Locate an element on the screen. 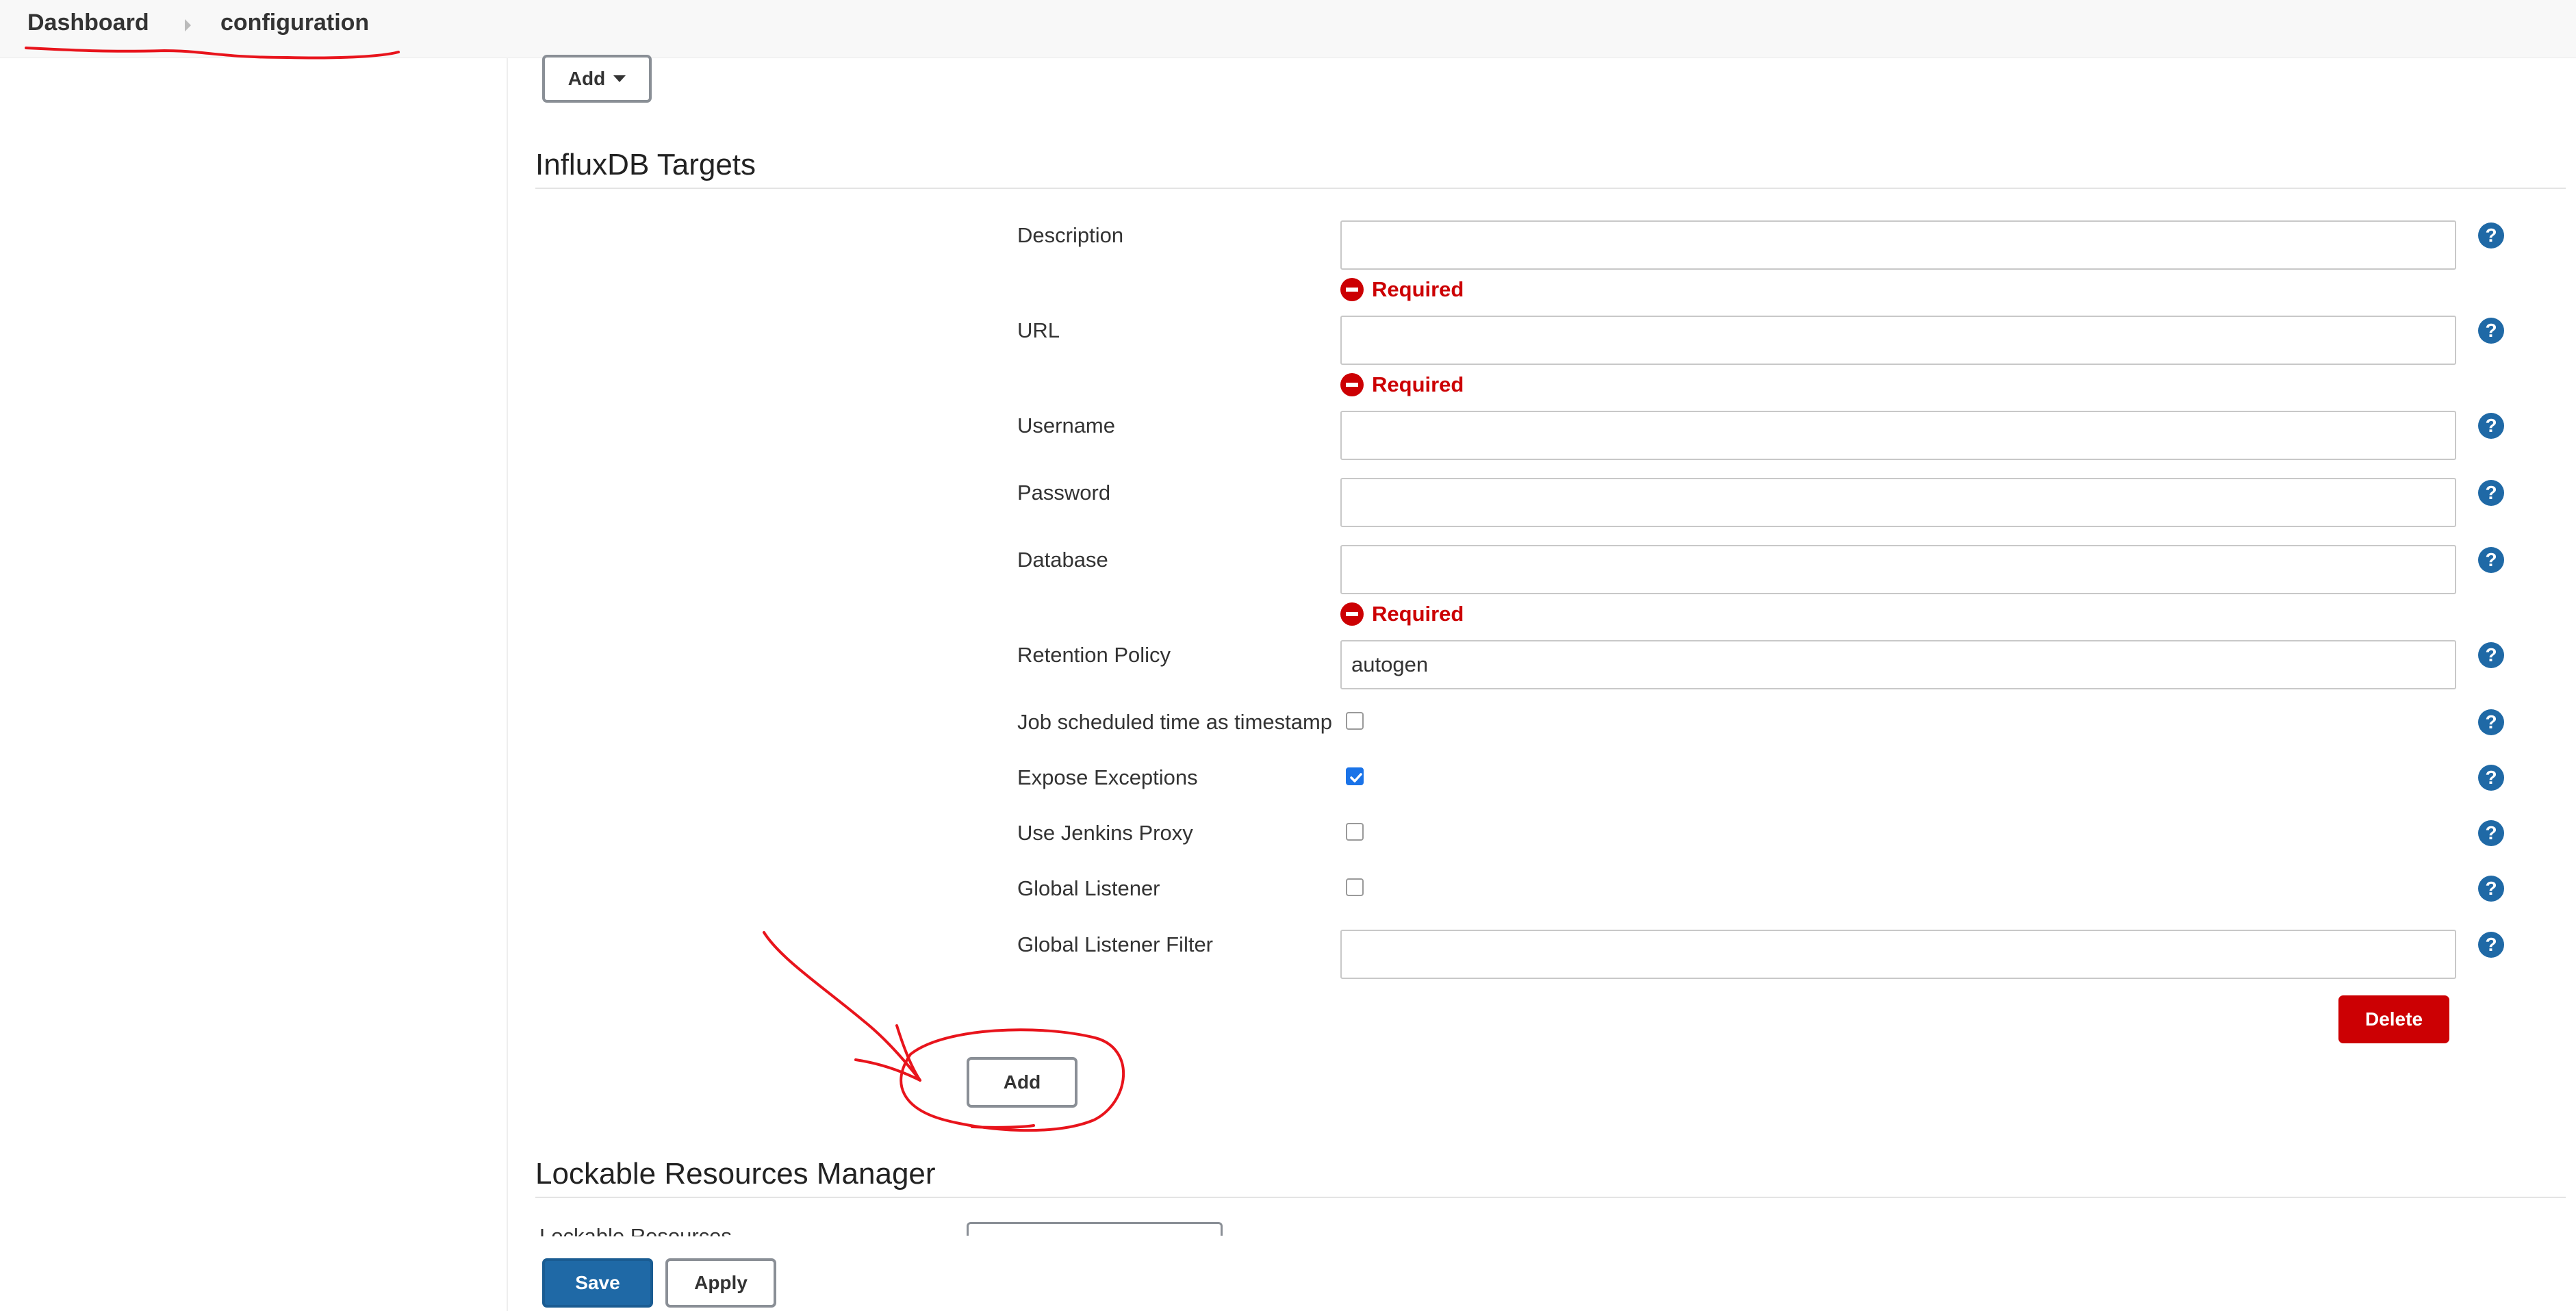 The height and width of the screenshot is (1311, 2576). annotation-circle is located at coordinates (1012, 1080).